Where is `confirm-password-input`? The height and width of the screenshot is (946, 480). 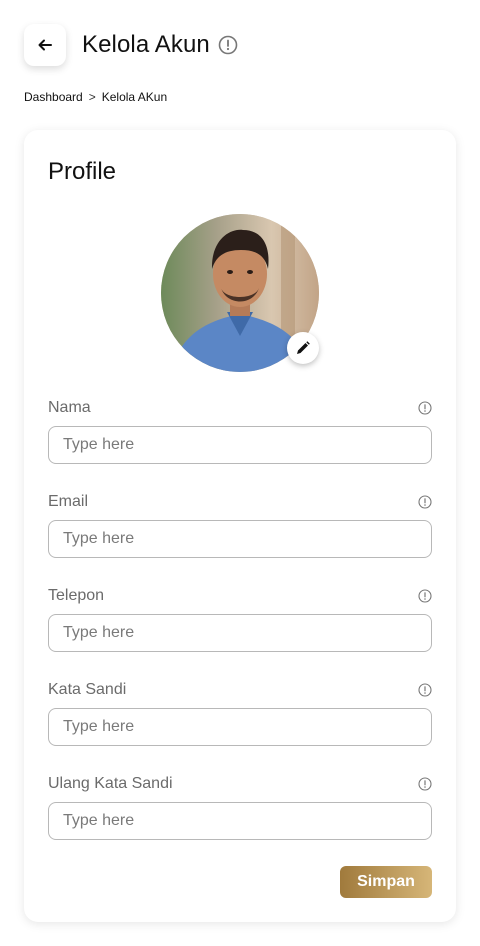 confirm-password-input is located at coordinates (240, 821).